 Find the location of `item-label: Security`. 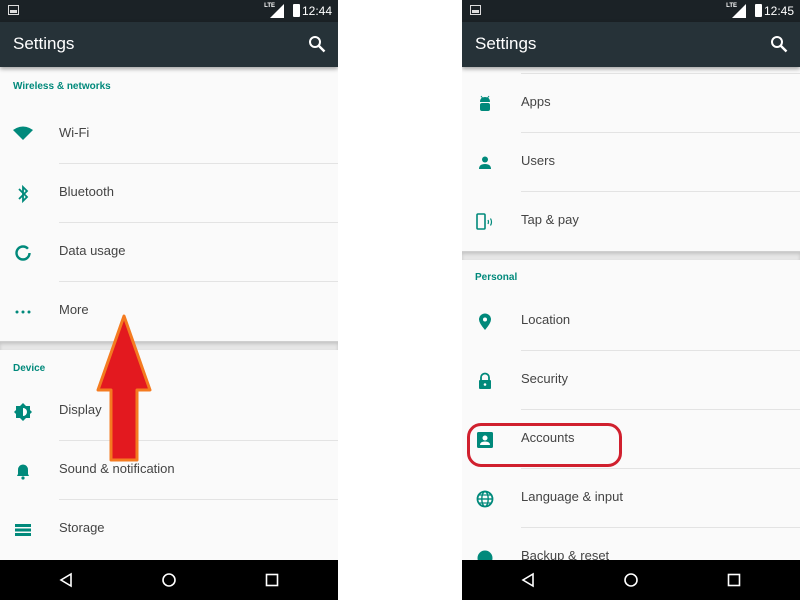

item-label: Security is located at coordinates (544, 378).